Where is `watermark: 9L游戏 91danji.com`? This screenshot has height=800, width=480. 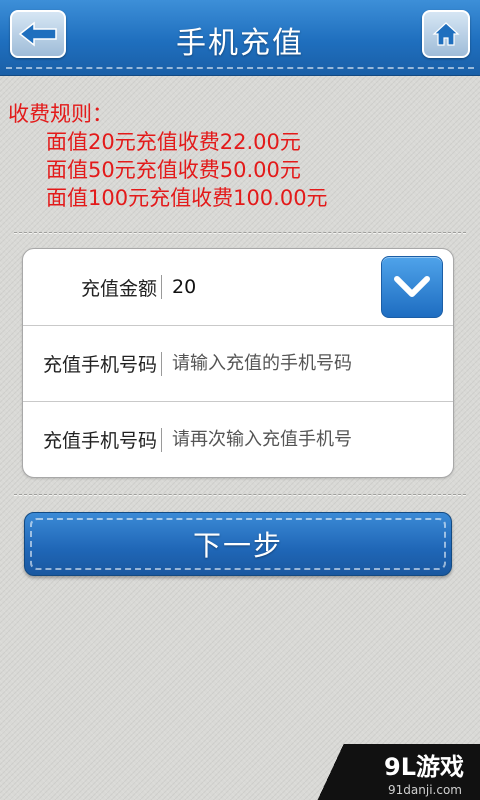 watermark: 9L游戏 91danji.com is located at coordinates (394, 772).